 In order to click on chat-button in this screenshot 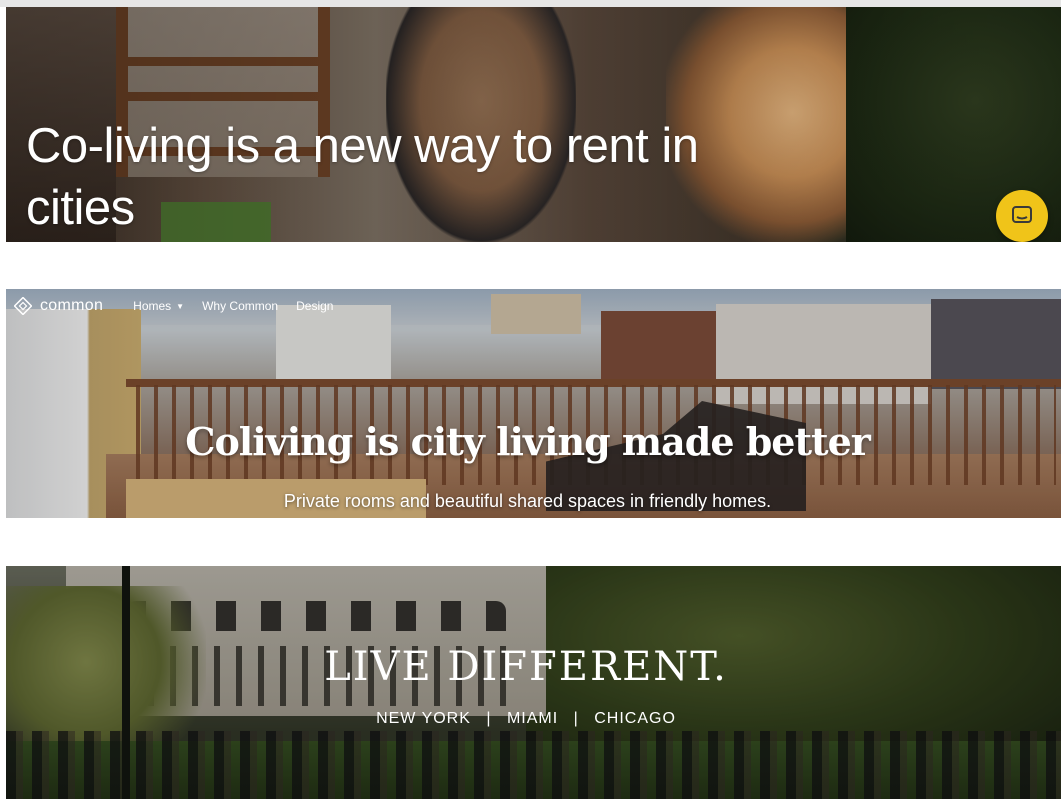, I will do `click(1022, 216)`.